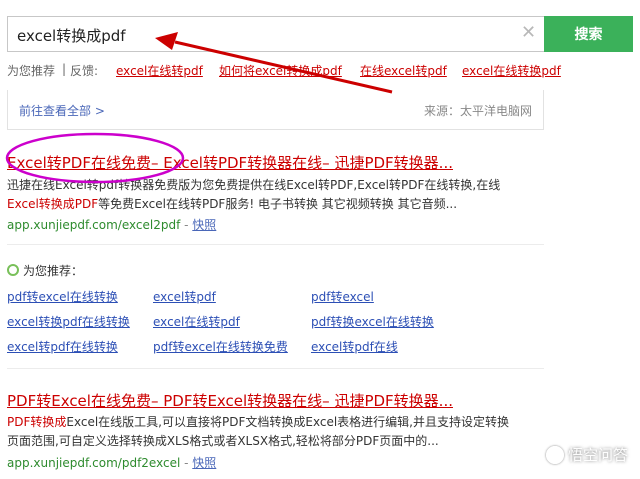  What do you see at coordinates (283, 67) in the screenshot?
I see `arrow-icon` at bounding box center [283, 67].